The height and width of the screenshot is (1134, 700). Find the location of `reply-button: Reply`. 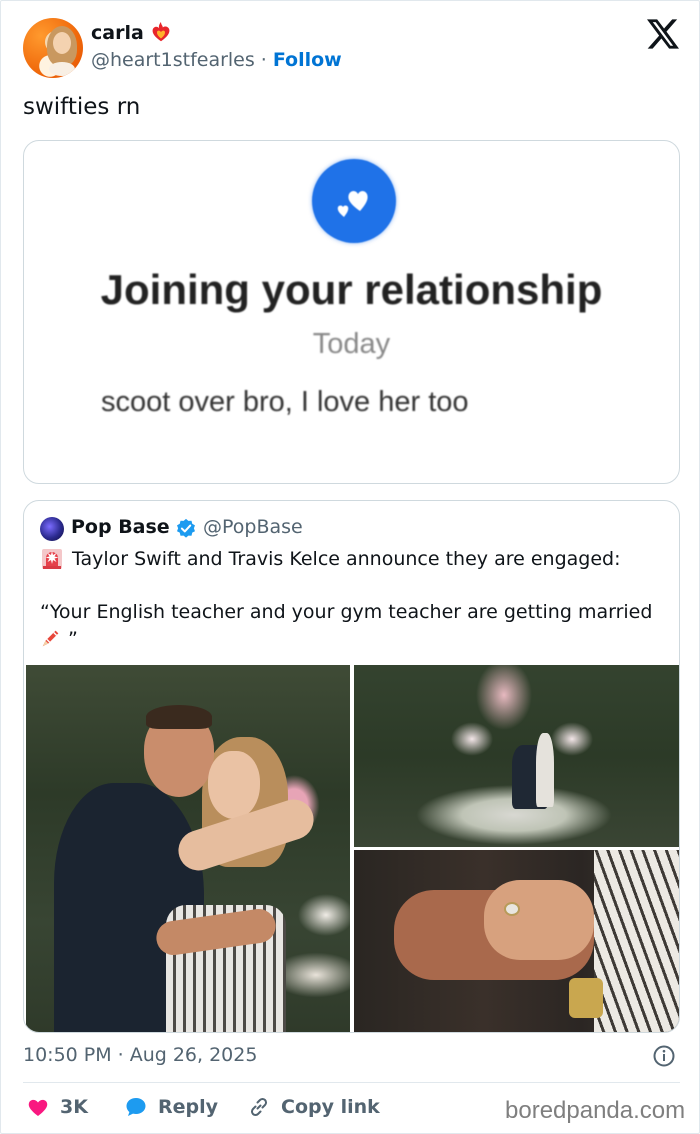

reply-button: Reply is located at coordinates (171, 1107).